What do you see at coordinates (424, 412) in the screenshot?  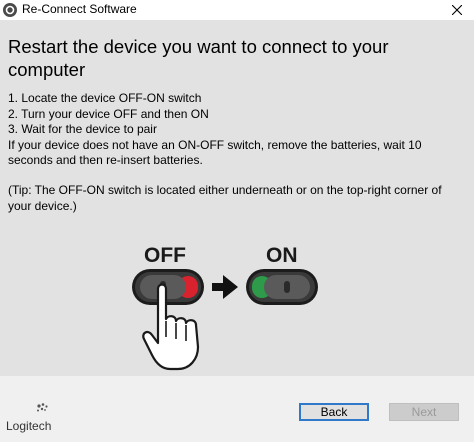 I see `next-button: Next` at bounding box center [424, 412].